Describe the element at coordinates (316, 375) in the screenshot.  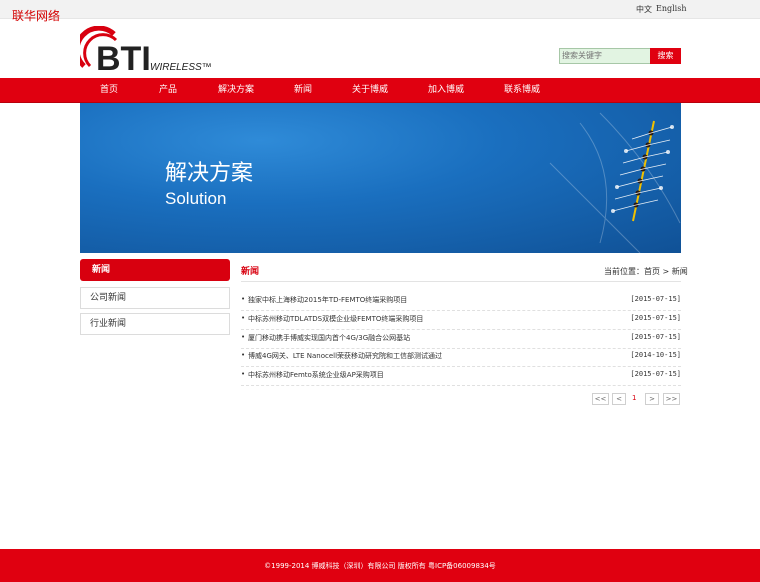
I see `news-title: 中标苏州移动Femto系统企业级AP采购项目` at that location.